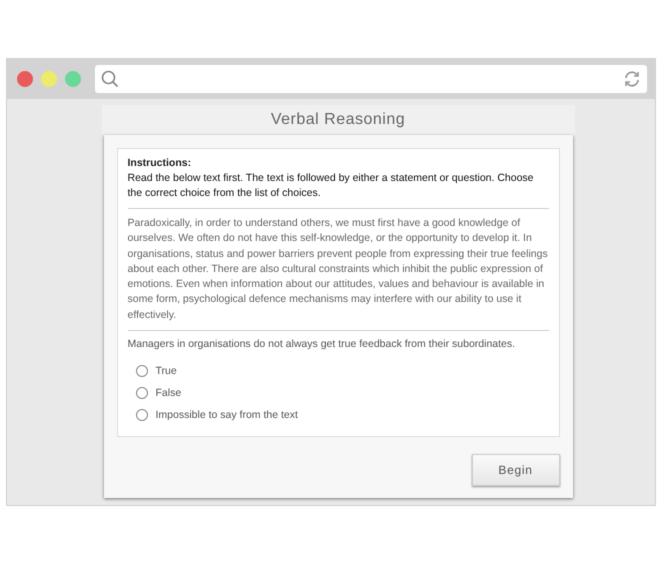 Image resolution: width=662 pixels, height=567 pixels. What do you see at coordinates (516, 470) in the screenshot?
I see `begin-button: Begin` at bounding box center [516, 470].